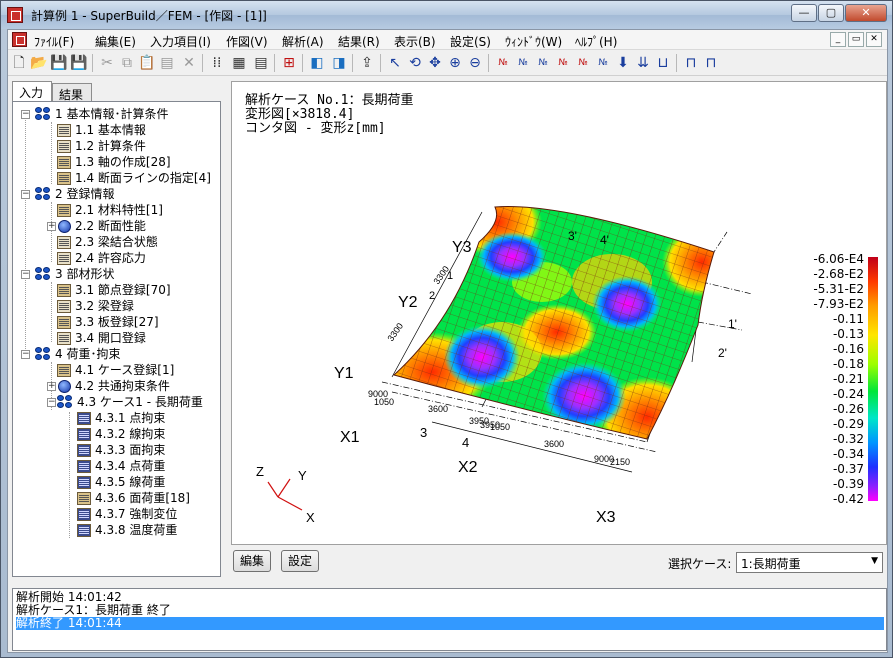  What do you see at coordinates (15, 15) in the screenshot?
I see `app-icon` at bounding box center [15, 15].